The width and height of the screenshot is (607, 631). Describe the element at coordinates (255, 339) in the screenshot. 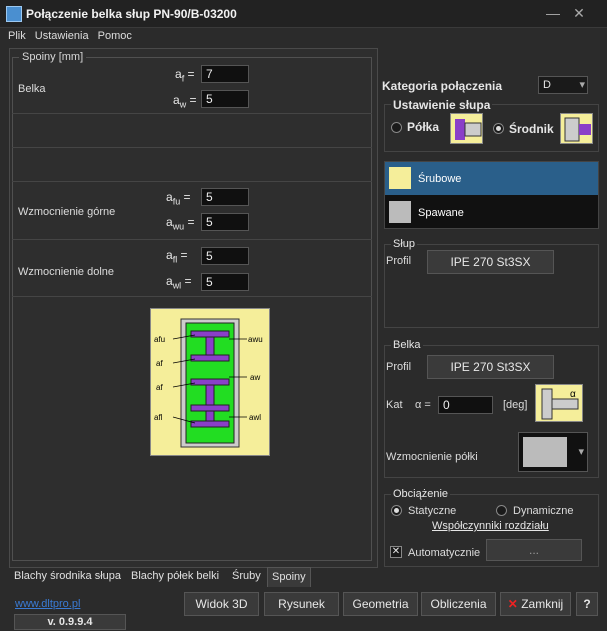

I see `label-awu: awu` at that location.